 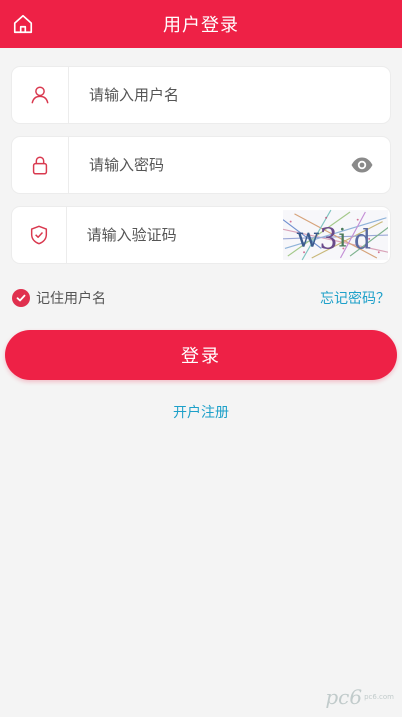 What do you see at coordinates (183, 235) in the screenshot?
I see `captcha-input` at bounding box center [183, 235].